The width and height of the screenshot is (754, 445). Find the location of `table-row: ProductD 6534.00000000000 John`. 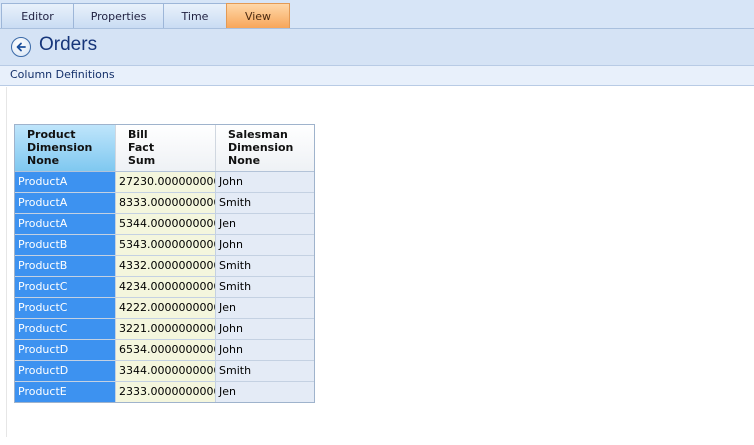

table-row: ProductD 6534.00000000000 John is located at coordinates (164, 350).